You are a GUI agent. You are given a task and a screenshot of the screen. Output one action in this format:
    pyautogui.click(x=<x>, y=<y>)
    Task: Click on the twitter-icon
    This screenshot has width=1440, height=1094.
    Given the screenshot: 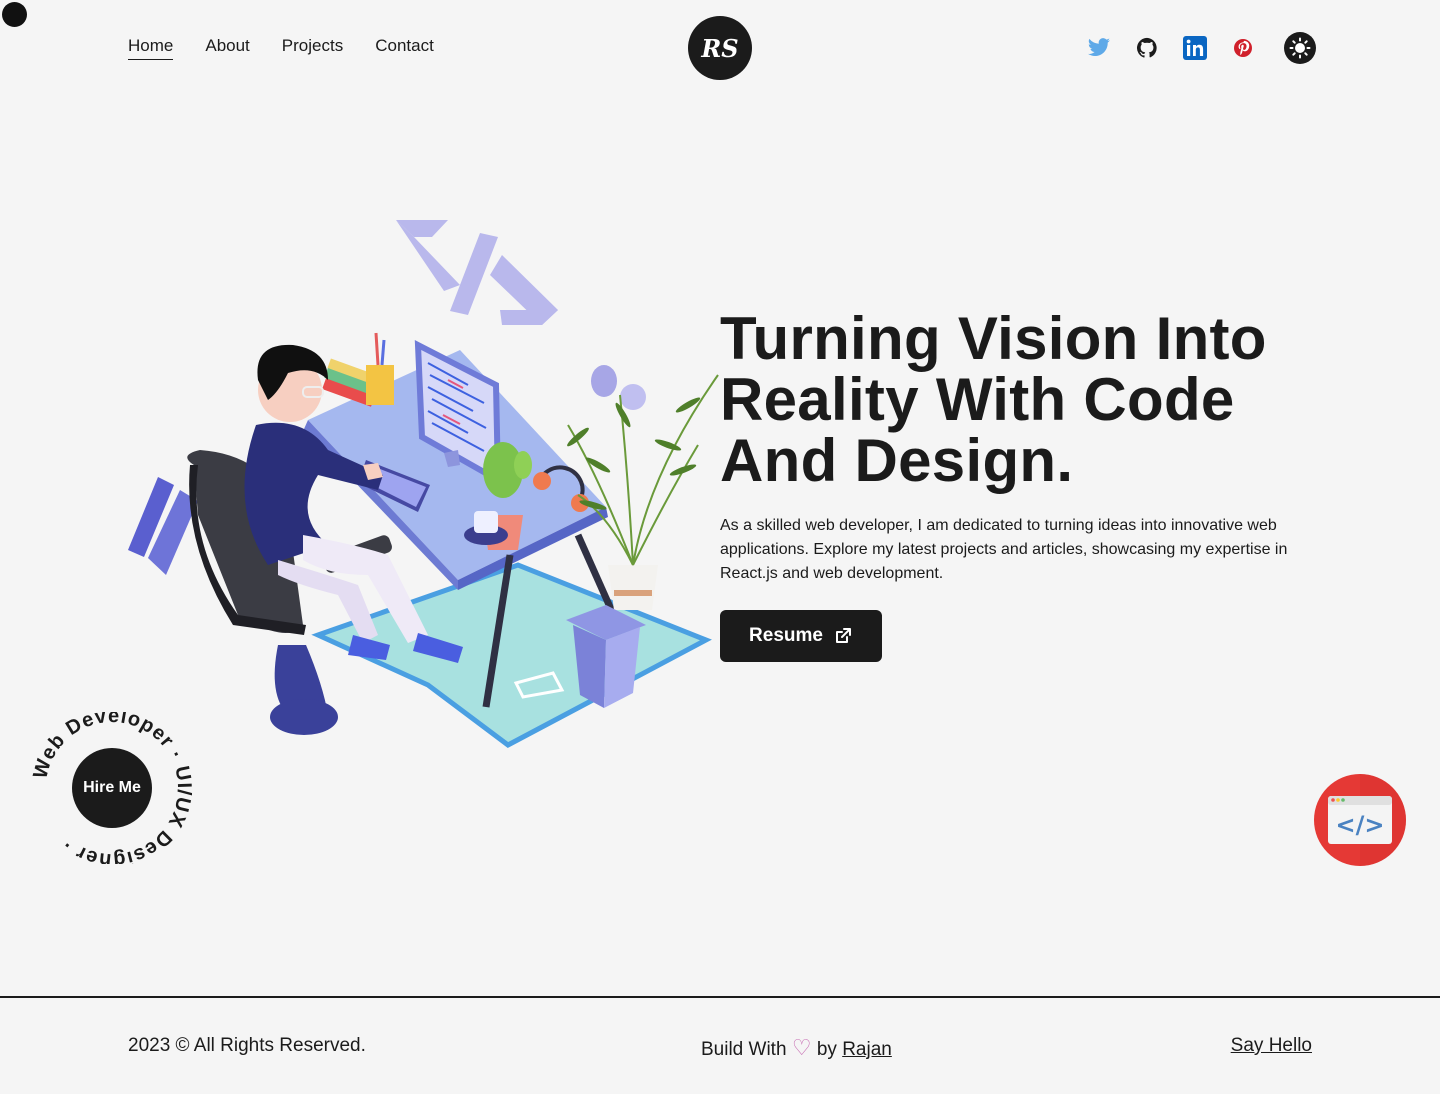 What is the action you would take?
    pyautogui.click(x=1099, y=48)
    